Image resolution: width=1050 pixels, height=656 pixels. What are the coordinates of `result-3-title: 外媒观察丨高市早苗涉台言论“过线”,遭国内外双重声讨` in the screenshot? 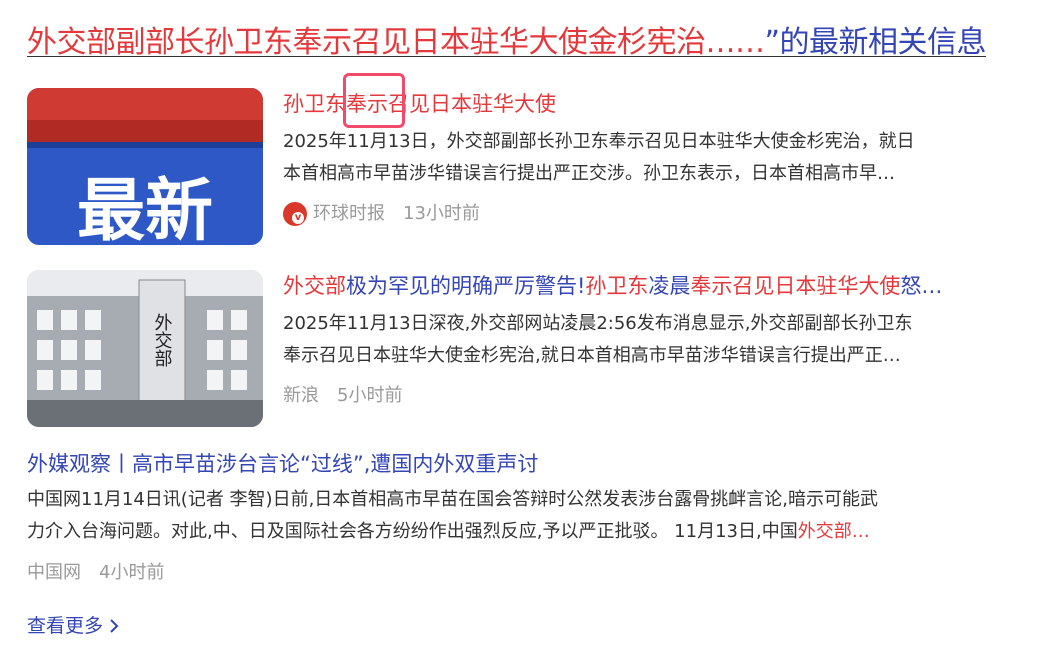 It's located at (282, 464).